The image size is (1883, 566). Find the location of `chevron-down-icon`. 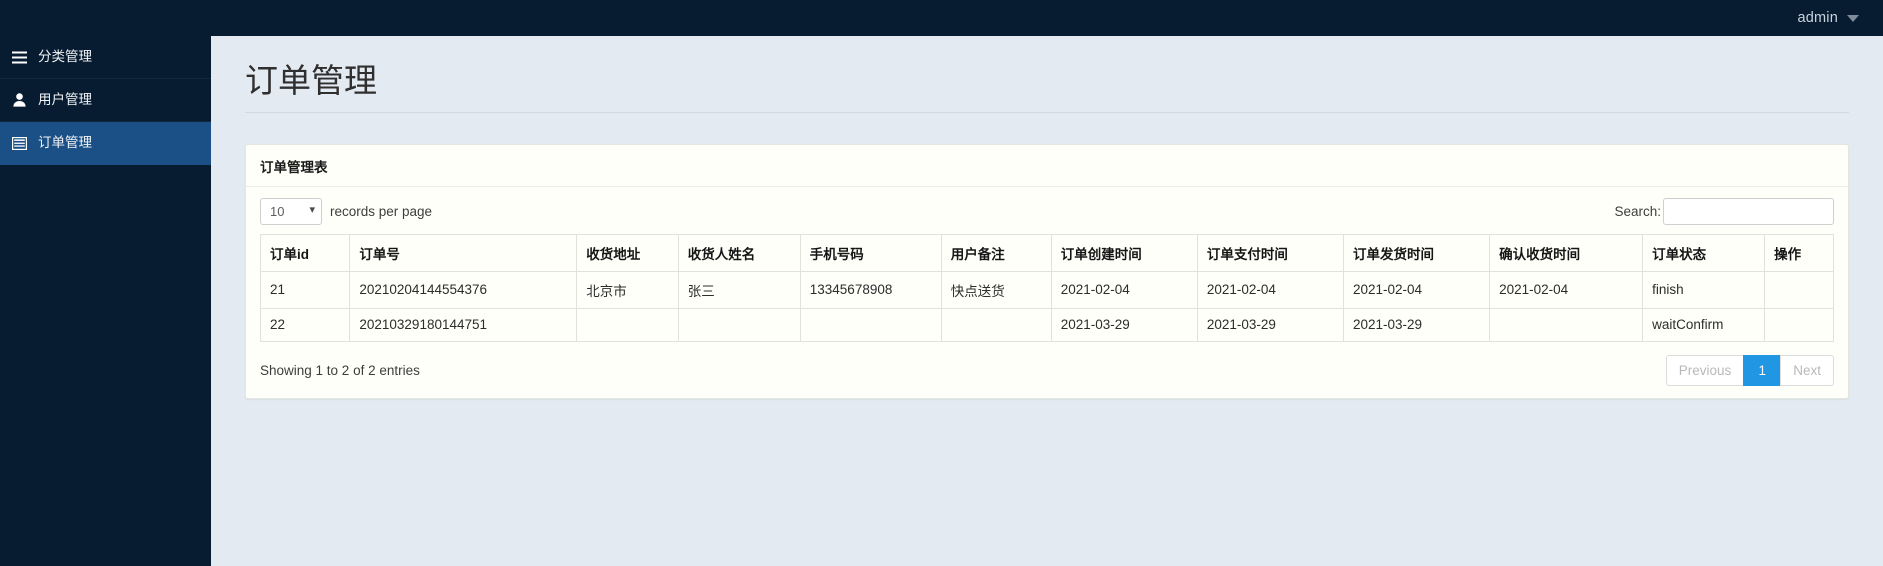

chevron-down-icon is located at coordinates (1853, 18).